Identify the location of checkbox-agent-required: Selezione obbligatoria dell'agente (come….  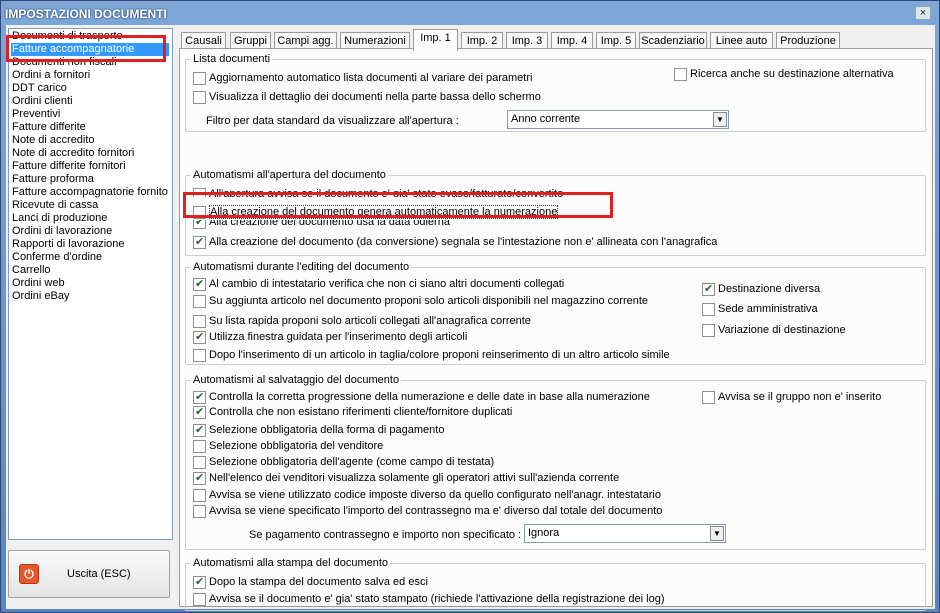
(343, 463).